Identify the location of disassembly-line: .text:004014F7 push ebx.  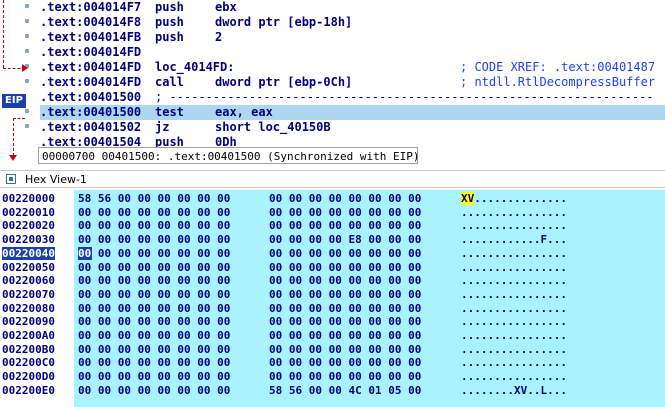
(352, 7).